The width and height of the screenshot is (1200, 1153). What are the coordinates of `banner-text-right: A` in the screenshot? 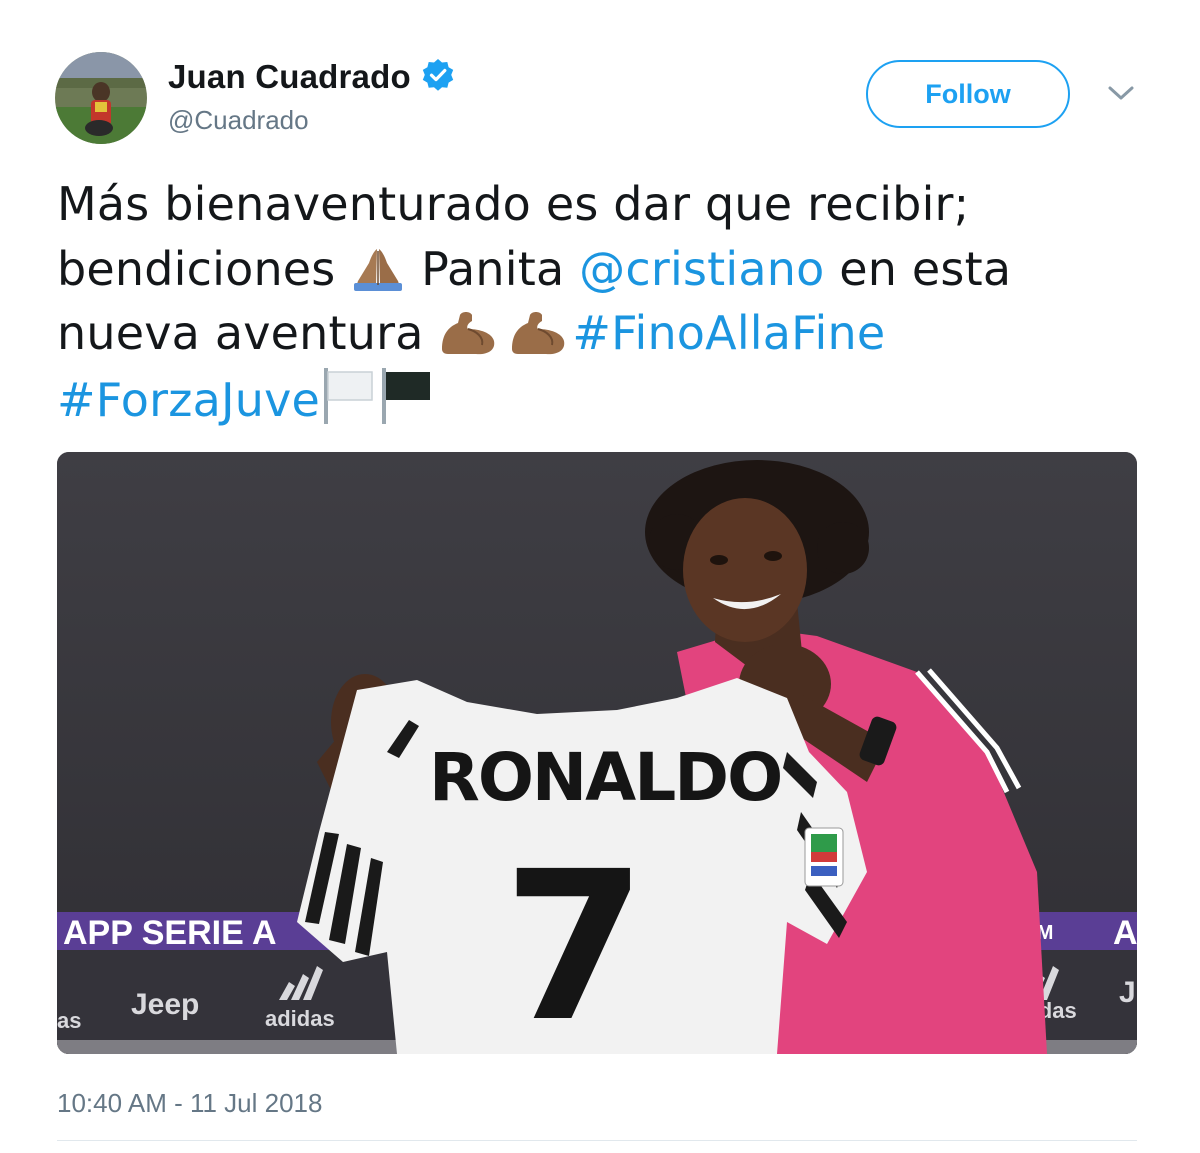 It's located at (1125, 933).